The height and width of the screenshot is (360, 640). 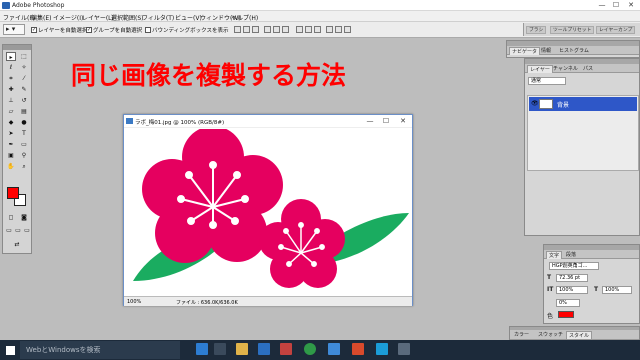 I want to click on task-view-icon, so click(x=220, y=349).